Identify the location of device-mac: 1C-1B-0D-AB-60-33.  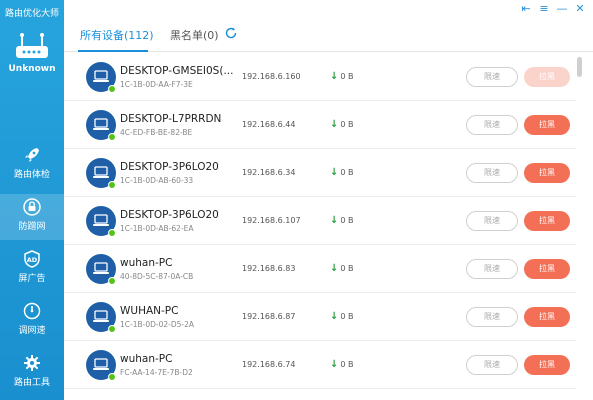
(157, 180).